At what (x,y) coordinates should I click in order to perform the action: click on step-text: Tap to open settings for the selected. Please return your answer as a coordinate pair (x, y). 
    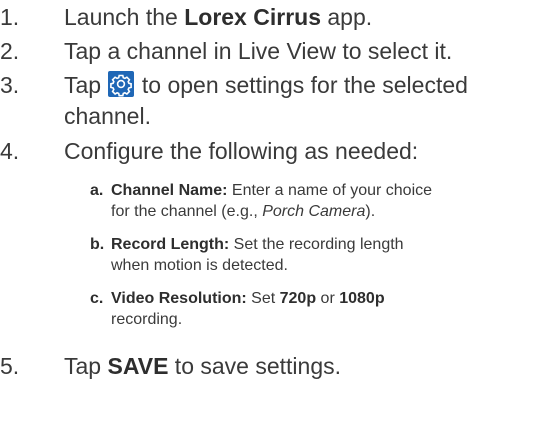
    Looking at the image, I should click on (307, 85).